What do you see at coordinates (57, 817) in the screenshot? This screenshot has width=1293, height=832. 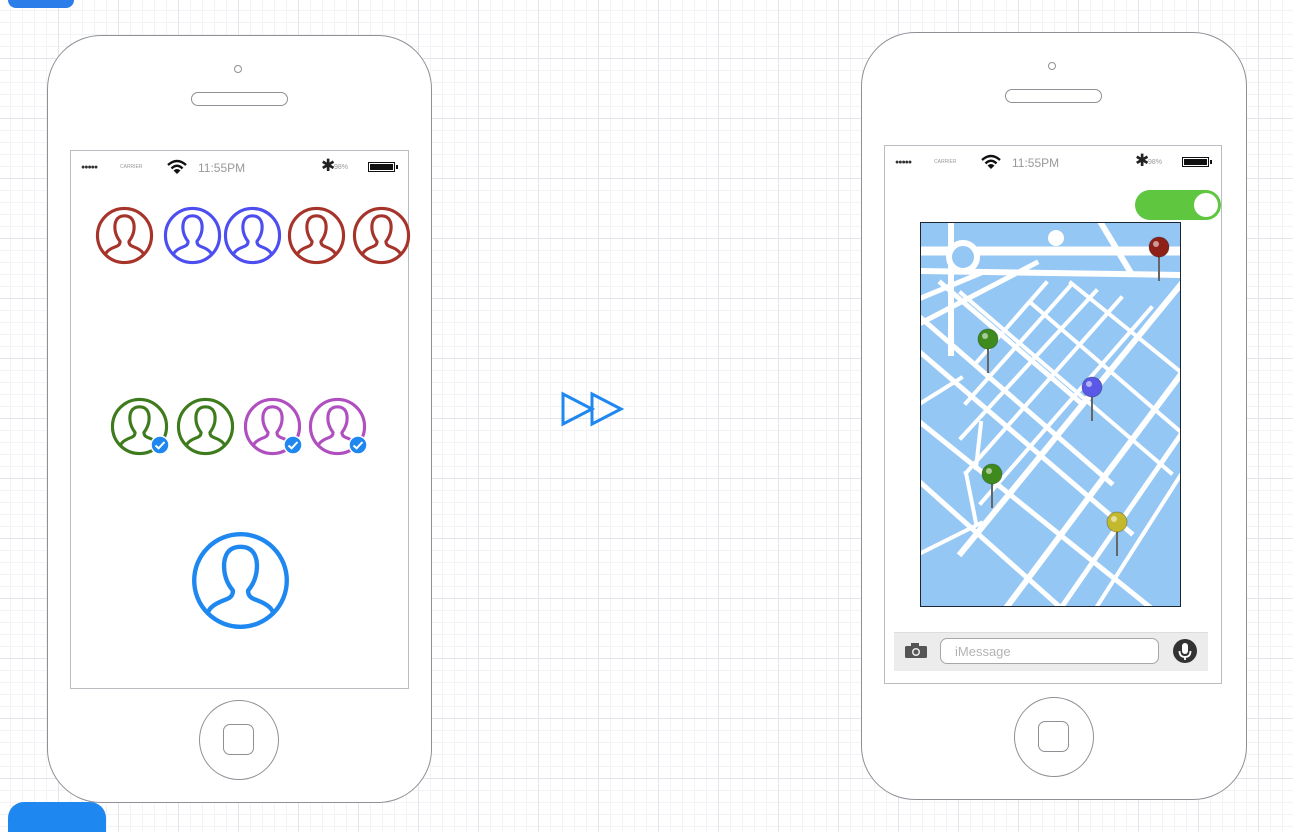 I see `corner-tab-bottom` at bounding box center [57, 817].